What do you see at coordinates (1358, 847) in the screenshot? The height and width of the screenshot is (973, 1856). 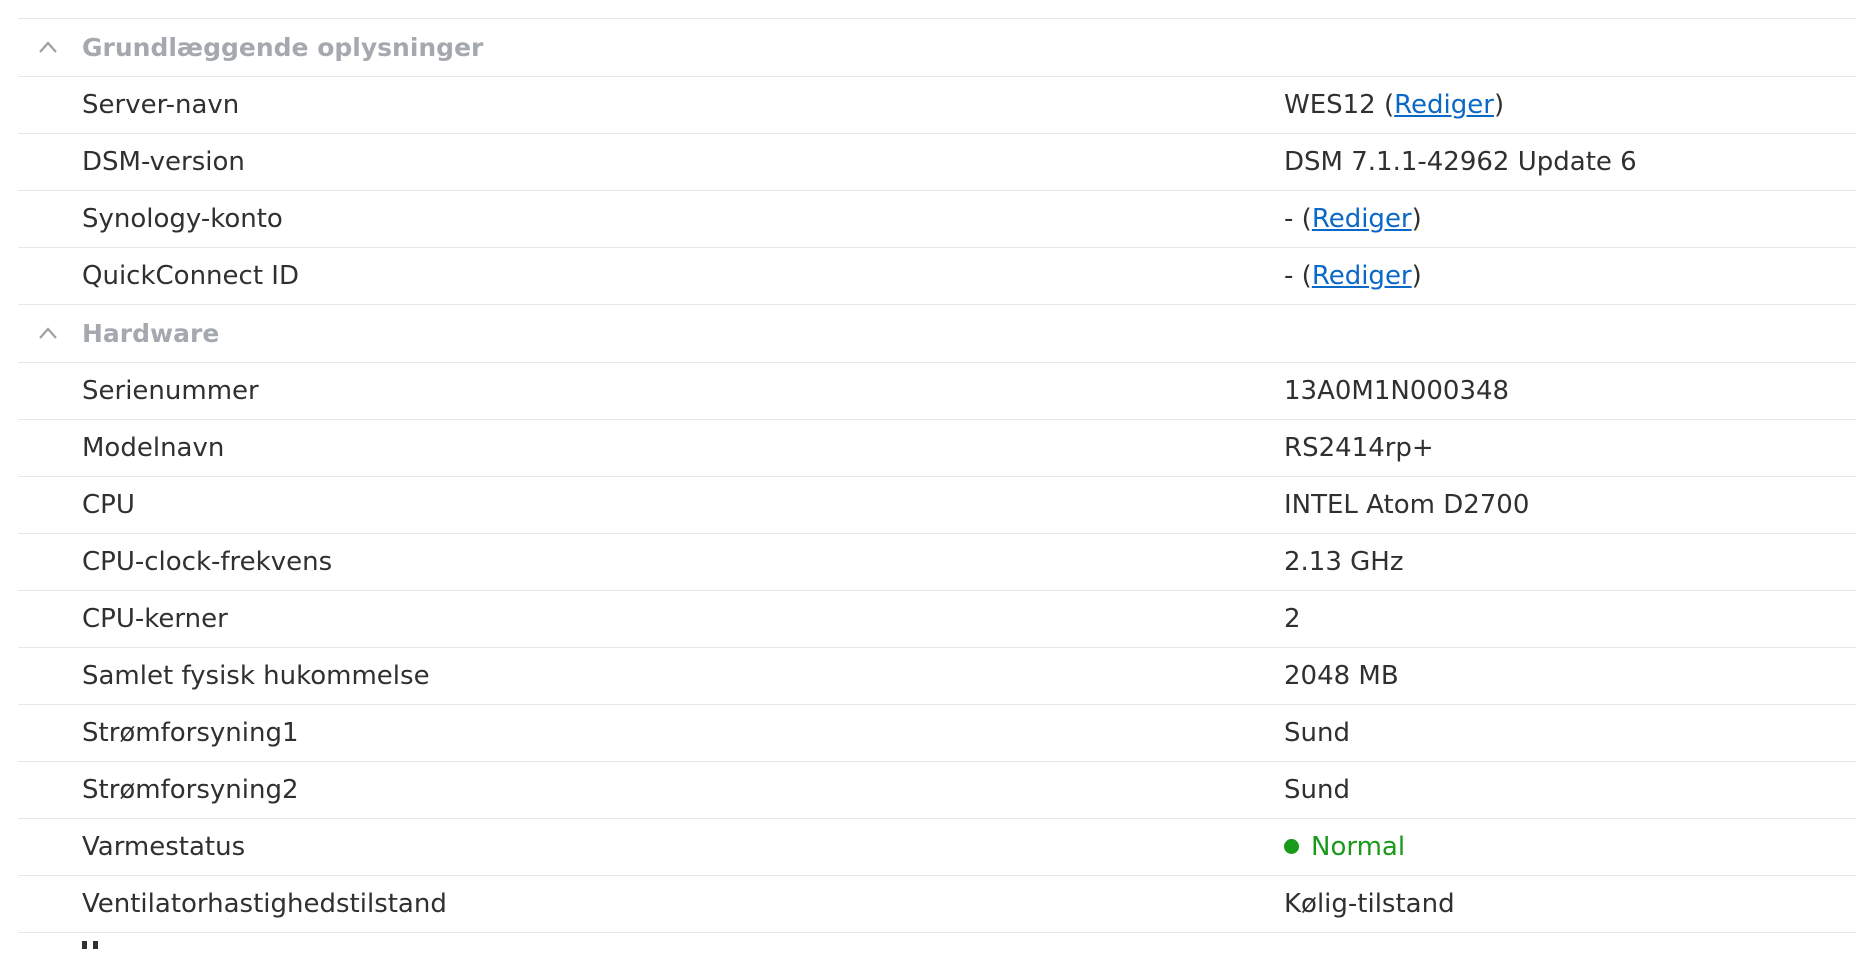 I see `thermal-status-text: Normal` at bounding box center [1358, 847].